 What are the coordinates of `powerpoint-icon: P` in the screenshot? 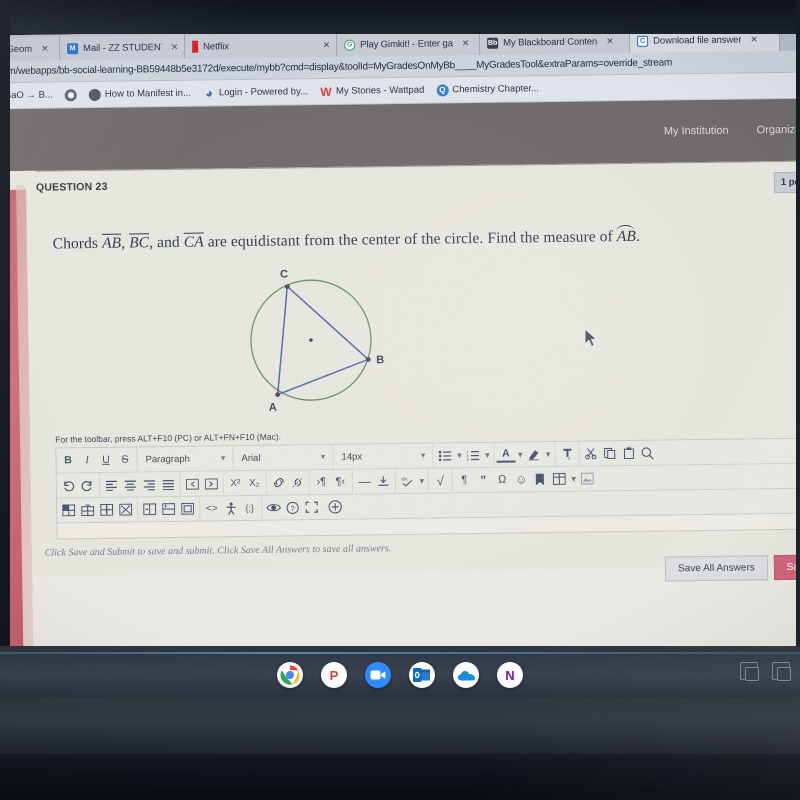 It's located at (334, 675).